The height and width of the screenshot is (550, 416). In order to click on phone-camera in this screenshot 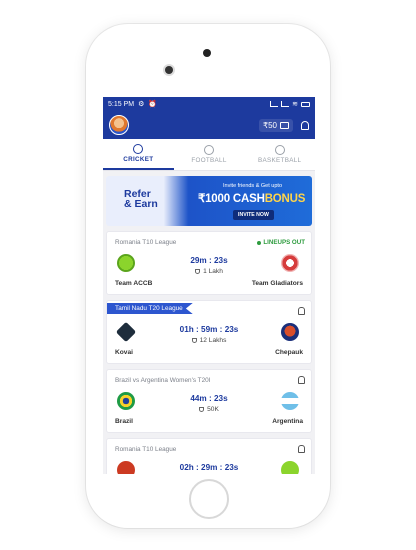, I will do `click(169, 70)`.